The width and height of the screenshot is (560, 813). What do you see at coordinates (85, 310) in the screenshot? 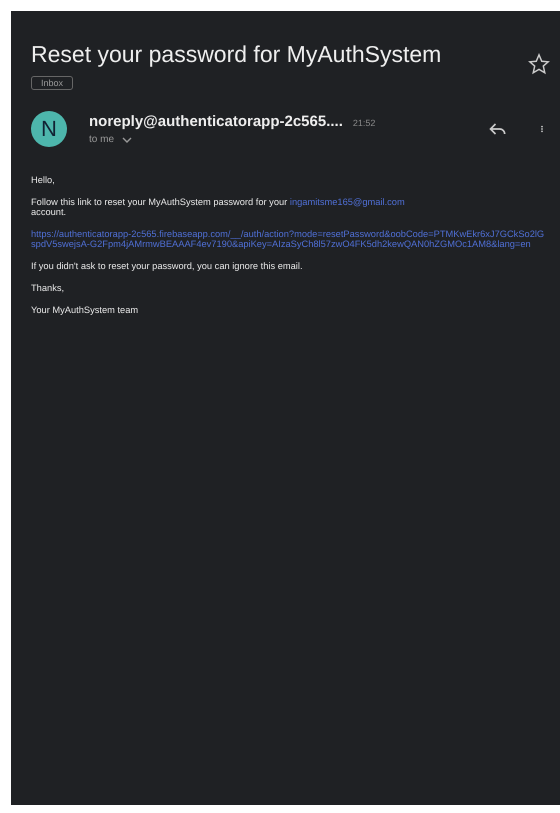
I see `signature-text: Your MyAuthSystem team` at bounding box center [85, 310].